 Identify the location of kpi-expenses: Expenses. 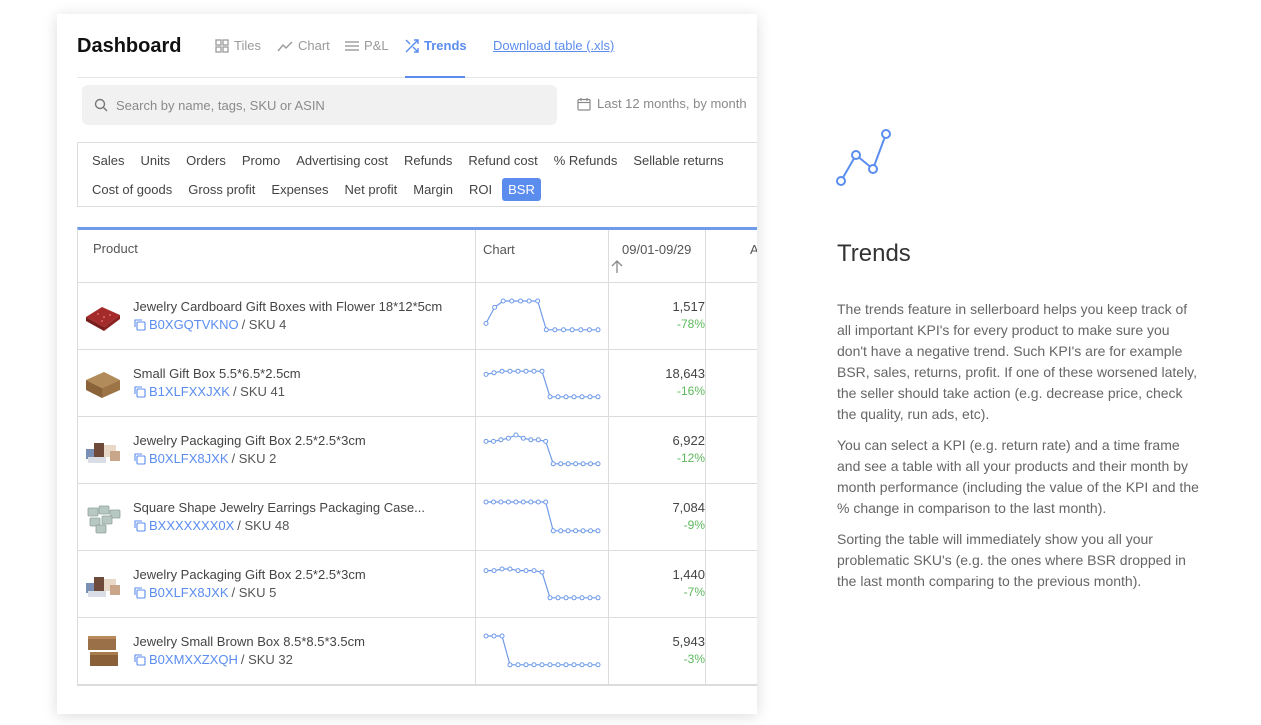
(299, 189).